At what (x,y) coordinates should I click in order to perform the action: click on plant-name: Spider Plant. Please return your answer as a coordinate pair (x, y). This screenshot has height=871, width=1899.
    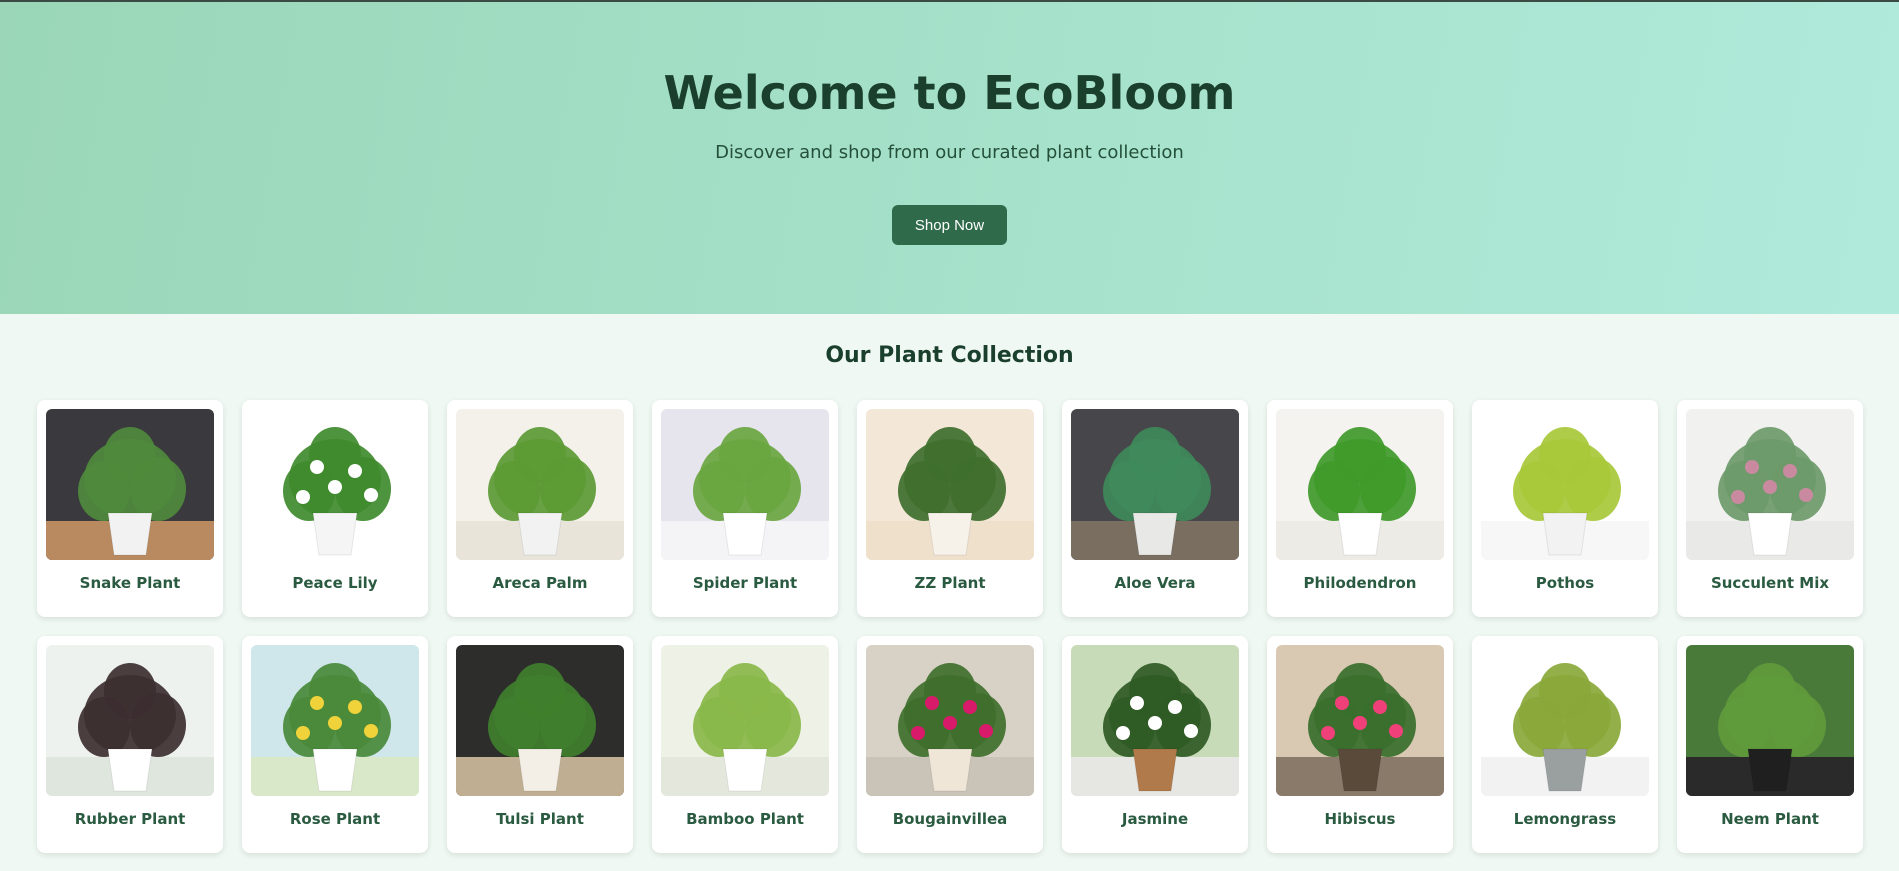
    Looking at the image, I should click on (745, 583).